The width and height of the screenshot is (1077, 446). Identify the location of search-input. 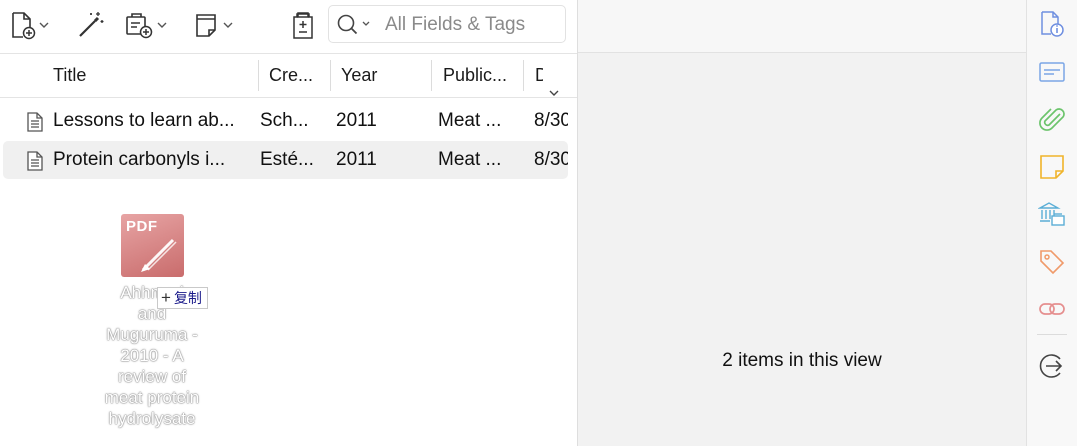
(472, 25).